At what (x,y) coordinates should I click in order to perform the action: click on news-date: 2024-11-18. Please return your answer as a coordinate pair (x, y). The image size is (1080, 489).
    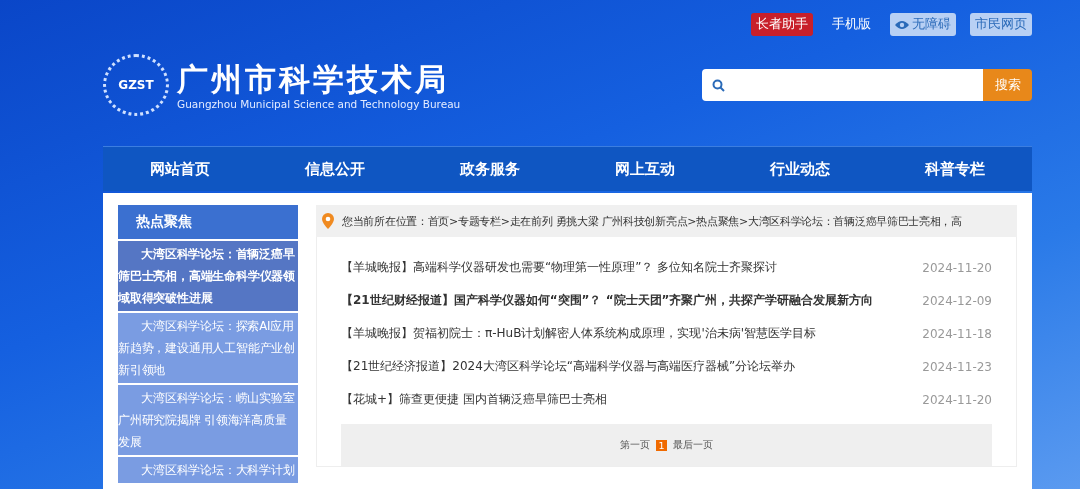
    Looking at the image, I should click on (957, 333).